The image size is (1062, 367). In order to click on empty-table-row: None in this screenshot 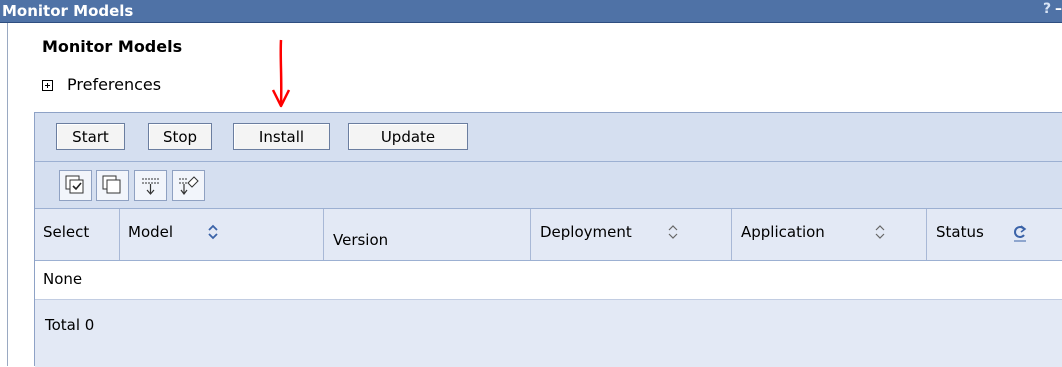, I will do `click(548, 280)`.